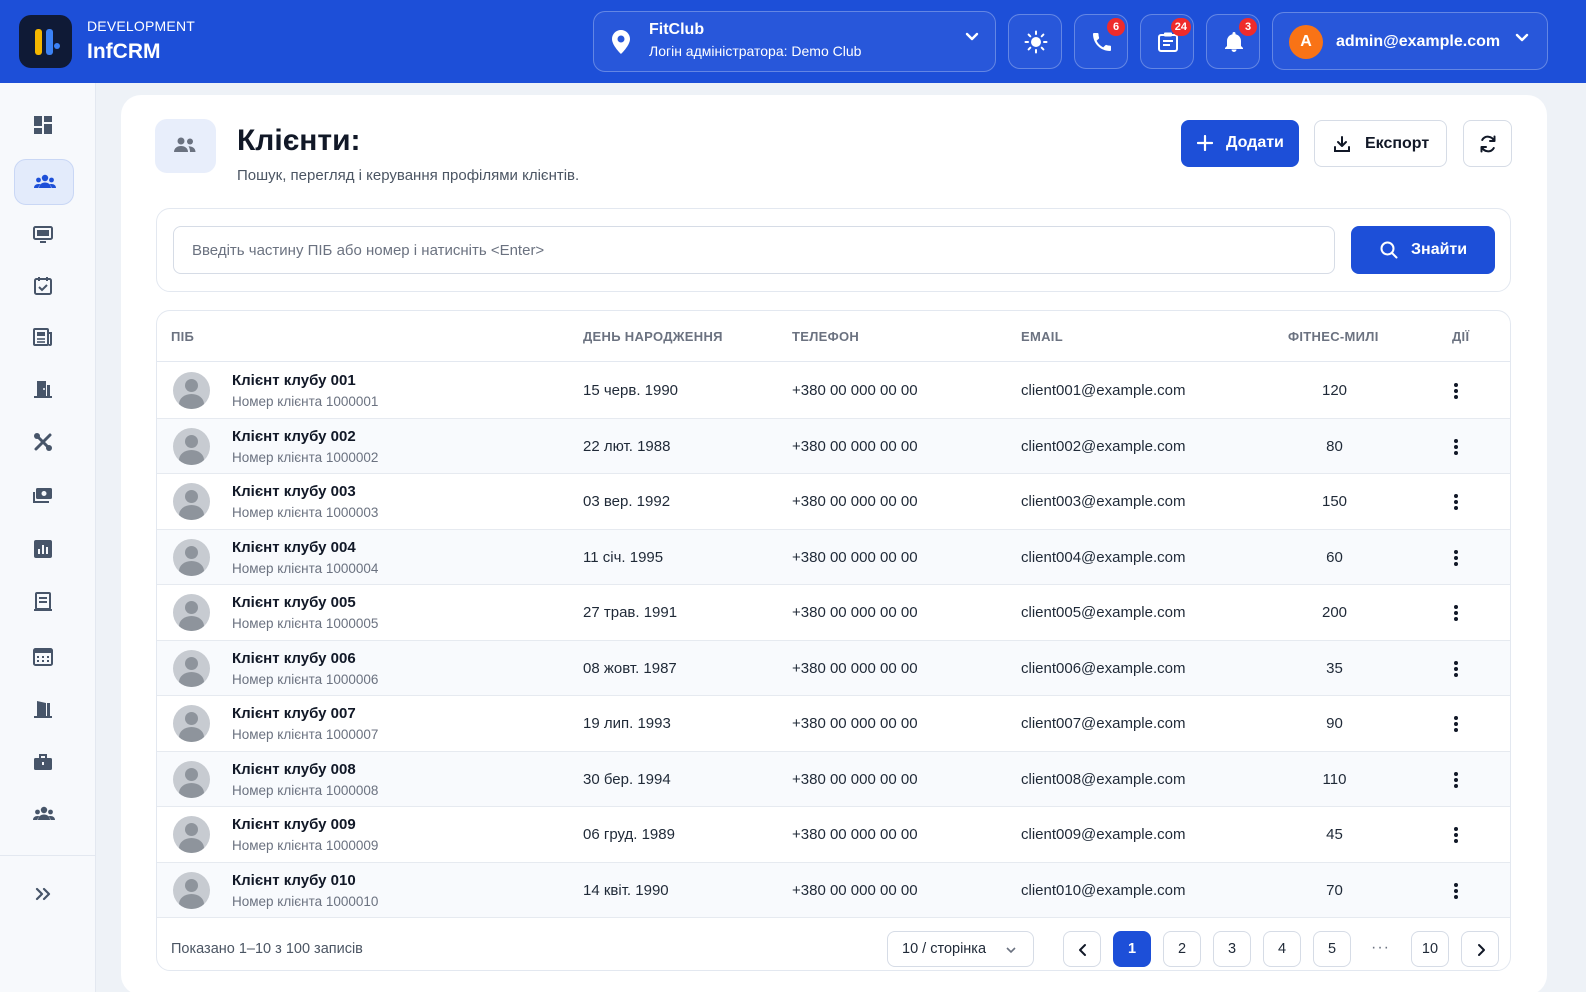 The width and height of the screenshot is (1586, 992). I want to click on client-name: Клієнт клубу 003, so click(294, 491).